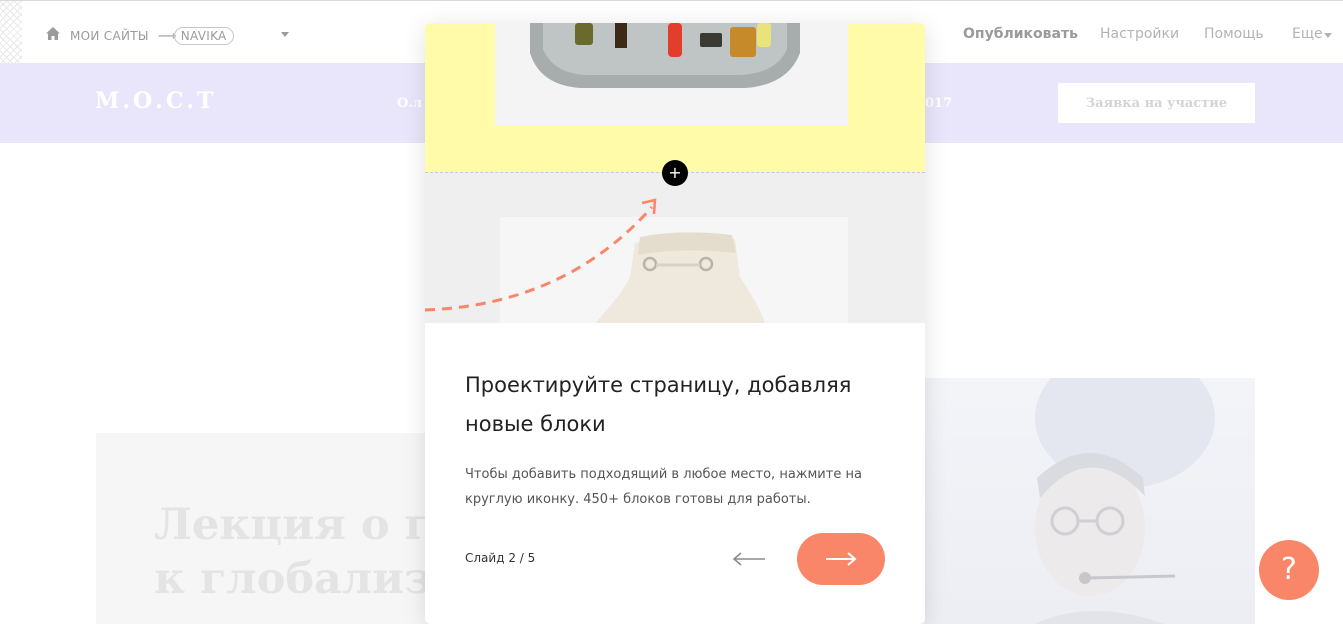 Image resolution: width=1343 pixels, height=624 pixels. What do you see at coordinates (1125, 501) in the screenshot?
I see `speaker-illustration` at bounding box center [1125, 501].